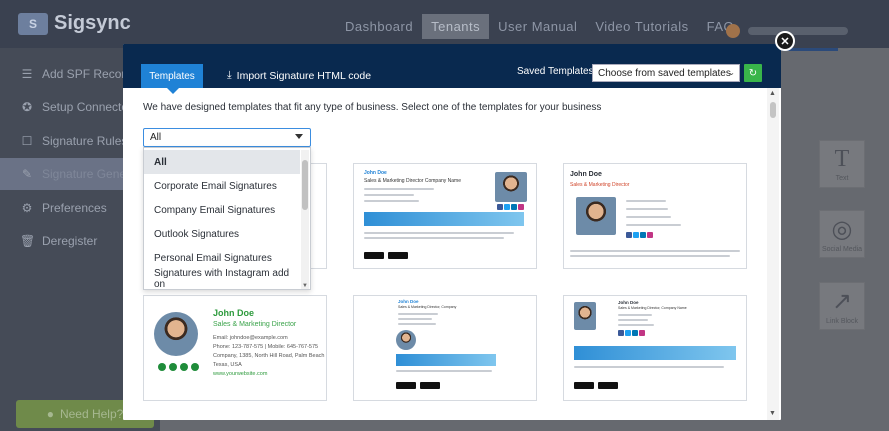 This screenshot has width=889, height=431. What do you see at coordinates (222, 278) in the screenshot?
I see `dropdown-option-instagram: Signatures with Instagram add on` at bounding box center [222, 278].